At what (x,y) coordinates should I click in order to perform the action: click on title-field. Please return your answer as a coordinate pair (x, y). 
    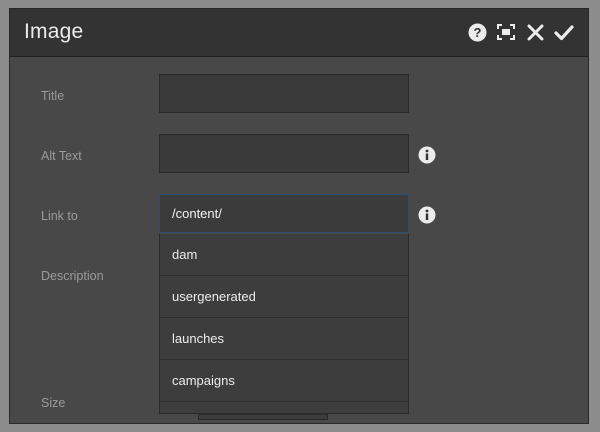
    Looking at the image, I should click on (284, 93).